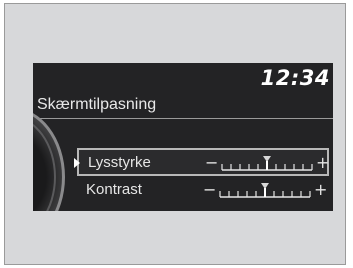  What do you see at coordinates (211, 162) in the screenshot?
I see `decrease-button-brightness: −` at bounding box center [211, 162].